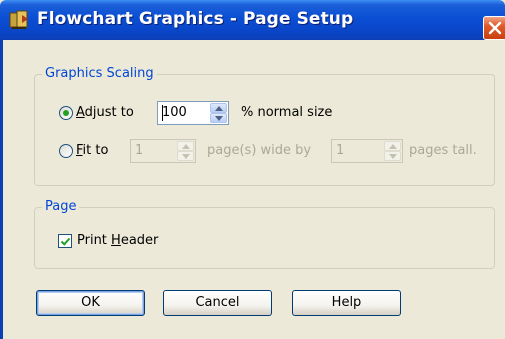  I want to click on radio-selected-dot, so click(66, 113).